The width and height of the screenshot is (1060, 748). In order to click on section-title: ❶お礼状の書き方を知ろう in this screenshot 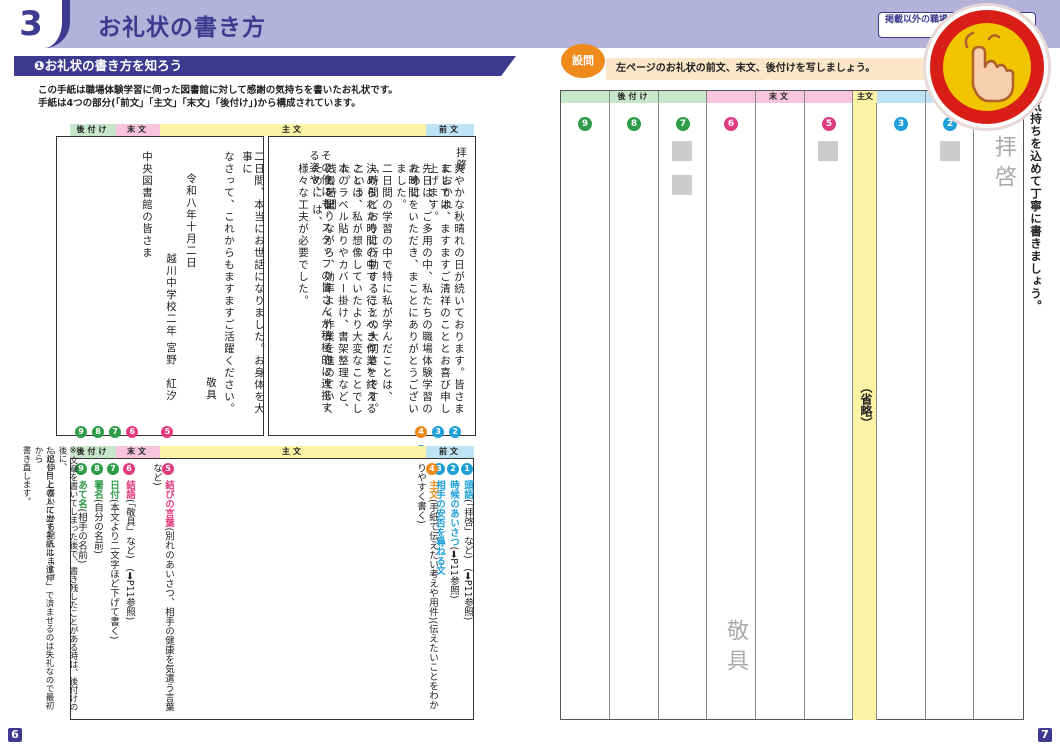, I will do `click(268, 66)`.